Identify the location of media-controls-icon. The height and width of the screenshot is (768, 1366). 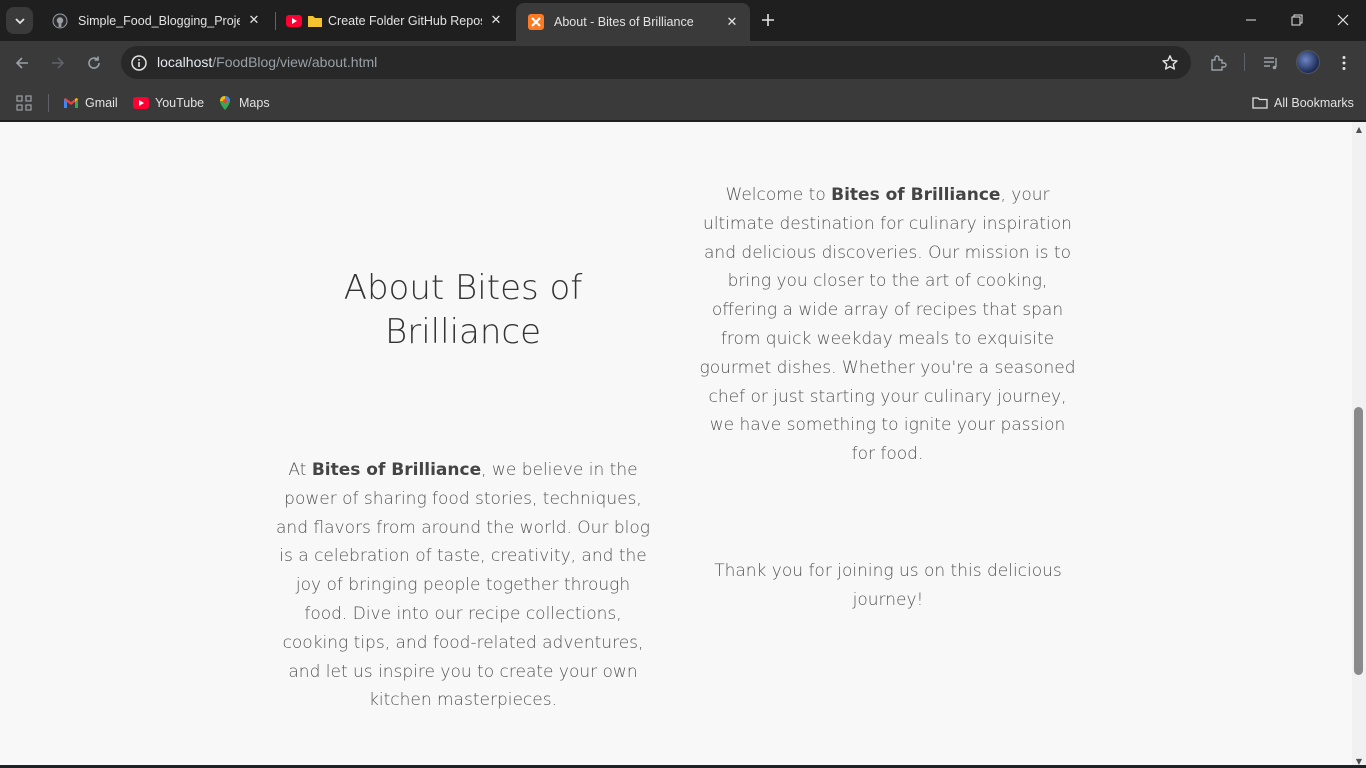
(1271, 63).